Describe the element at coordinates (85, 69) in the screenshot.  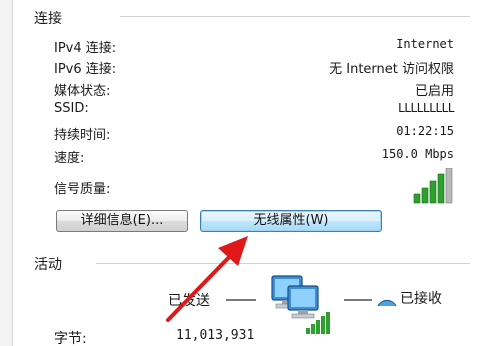
I see `ipv6-label: IPv6 连接:` at that location.